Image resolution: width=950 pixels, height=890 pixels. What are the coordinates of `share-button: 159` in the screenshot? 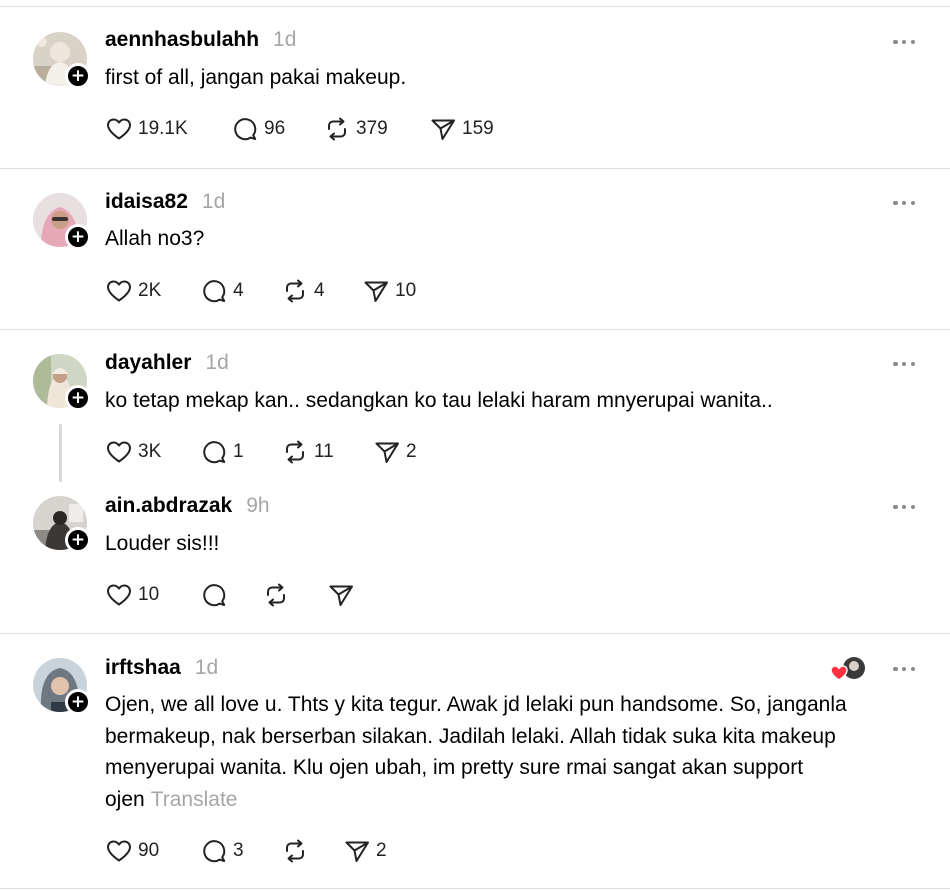 It's located at (461, 129).